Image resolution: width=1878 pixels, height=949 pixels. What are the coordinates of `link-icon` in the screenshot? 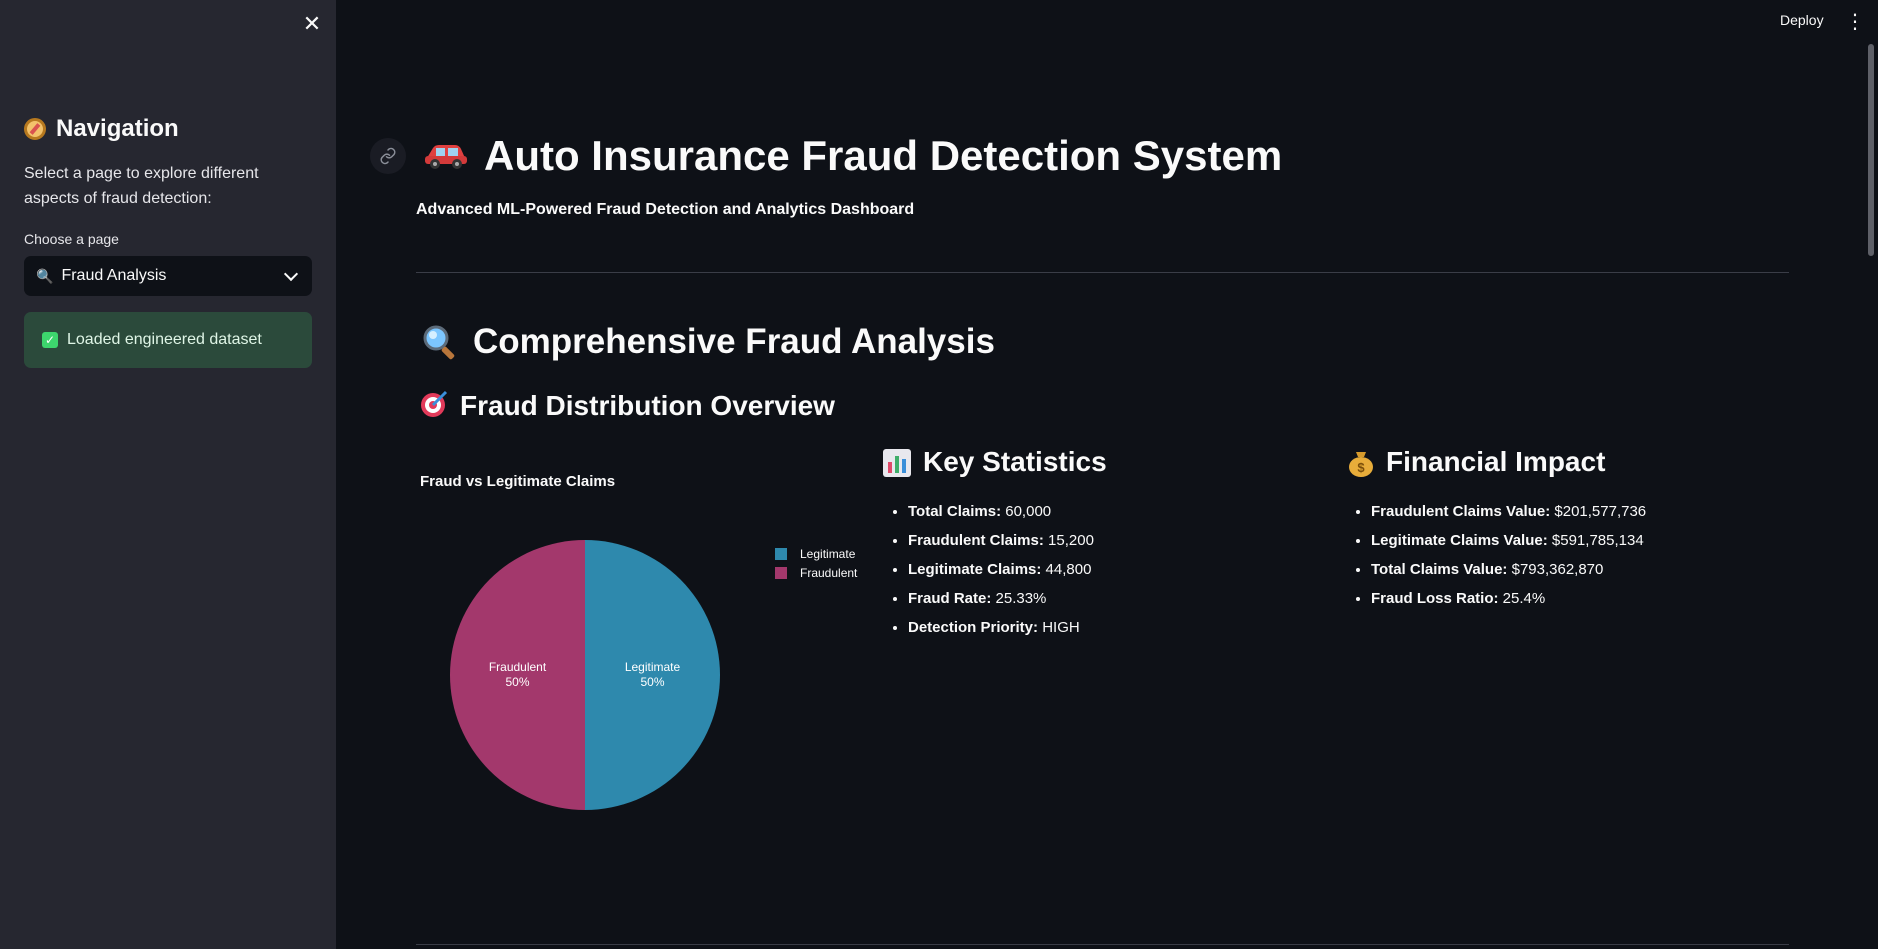 It's located at (388, 156).